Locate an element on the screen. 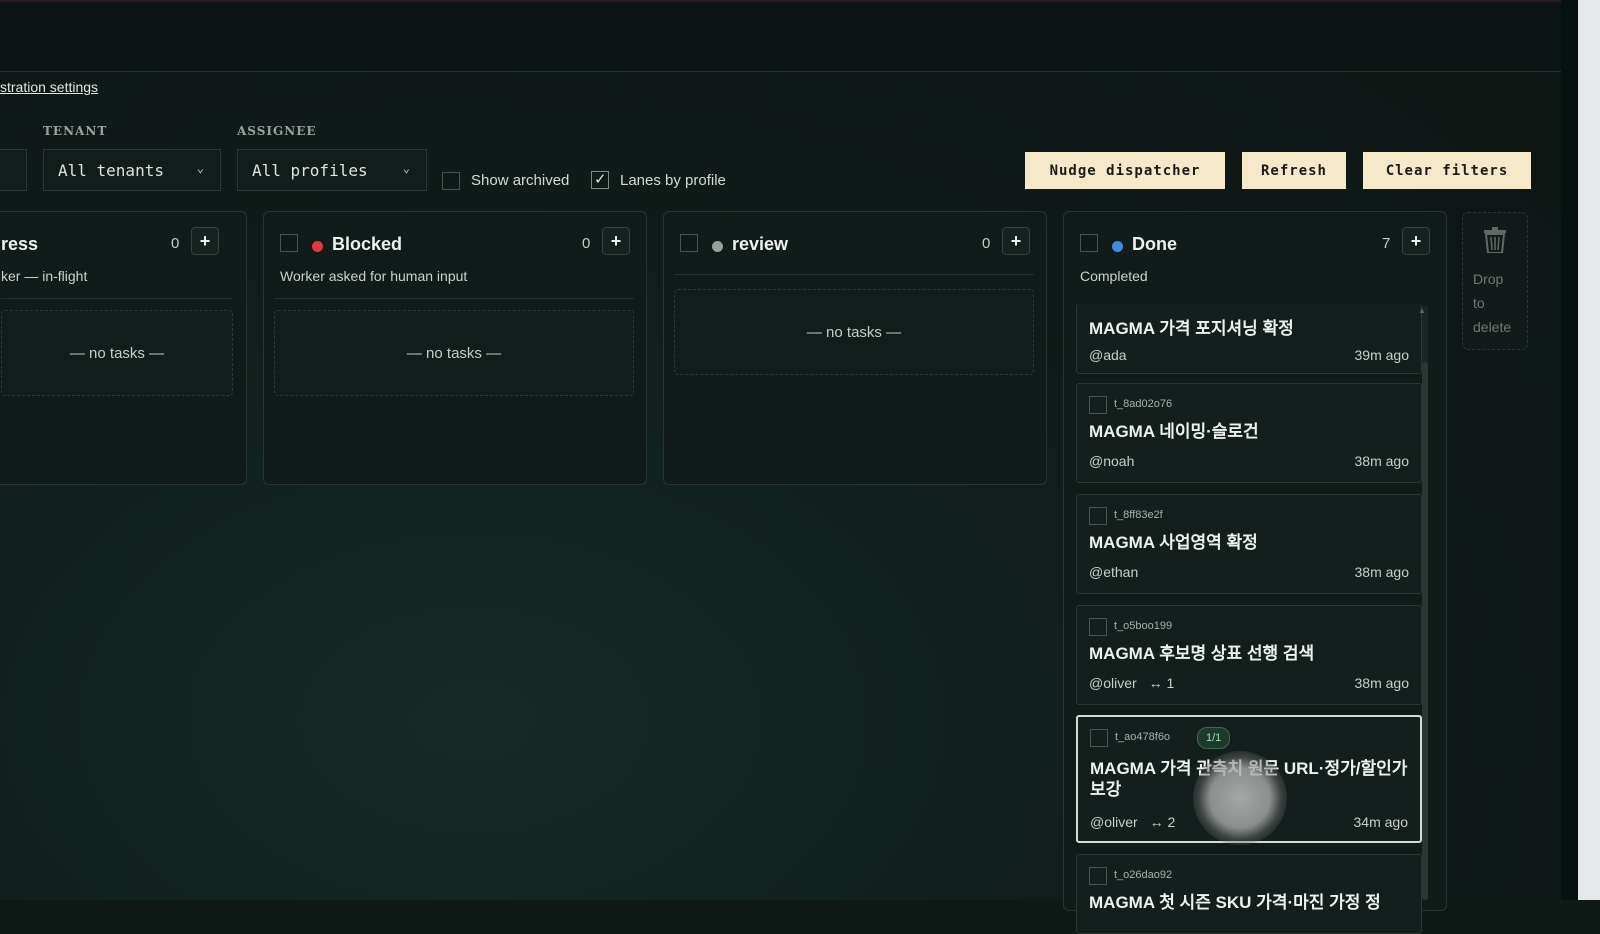 This screenshot has width=1600, height=934. column-title: Done is located at coordinates (1154, 244).